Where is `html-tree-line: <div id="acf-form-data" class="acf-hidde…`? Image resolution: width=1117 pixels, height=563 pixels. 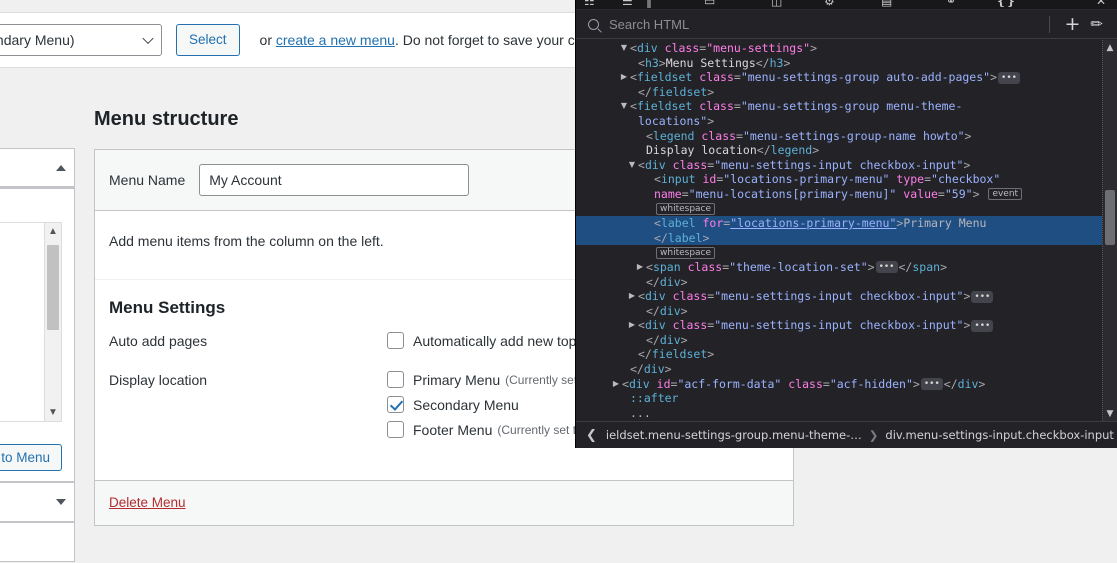
html-tree-line: <div id="acf-form-data" class="acf-hidde… is located at coordinates (846, 384).